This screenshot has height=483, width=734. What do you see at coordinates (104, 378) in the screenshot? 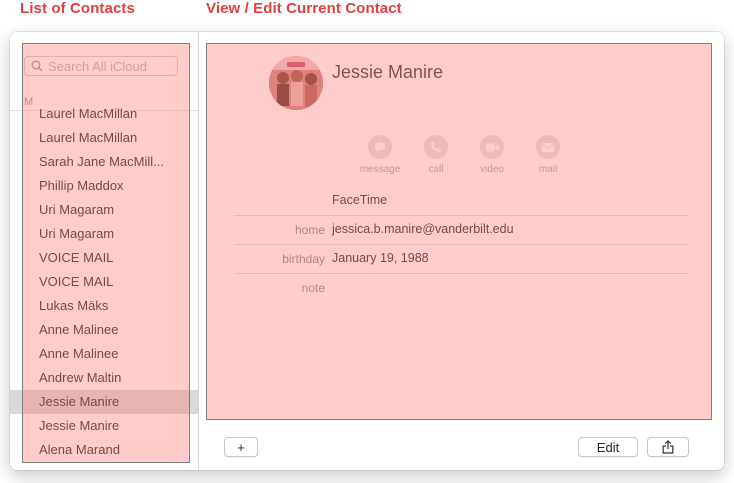
I see `contact-list-item: Andrew Maltin` at bounding box center [104, 378].